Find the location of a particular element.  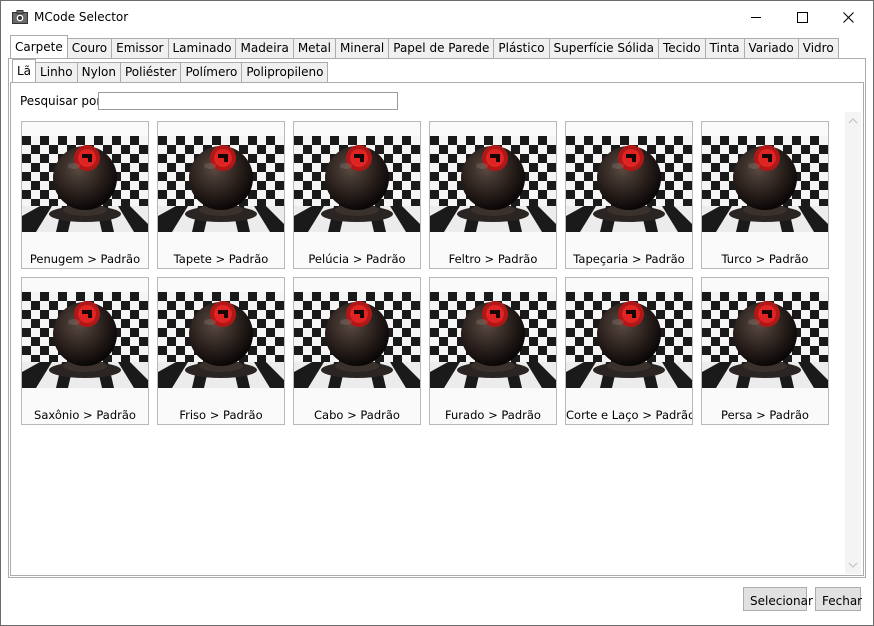

tab-carpete: Carpete is located at coordinates (39, 46).